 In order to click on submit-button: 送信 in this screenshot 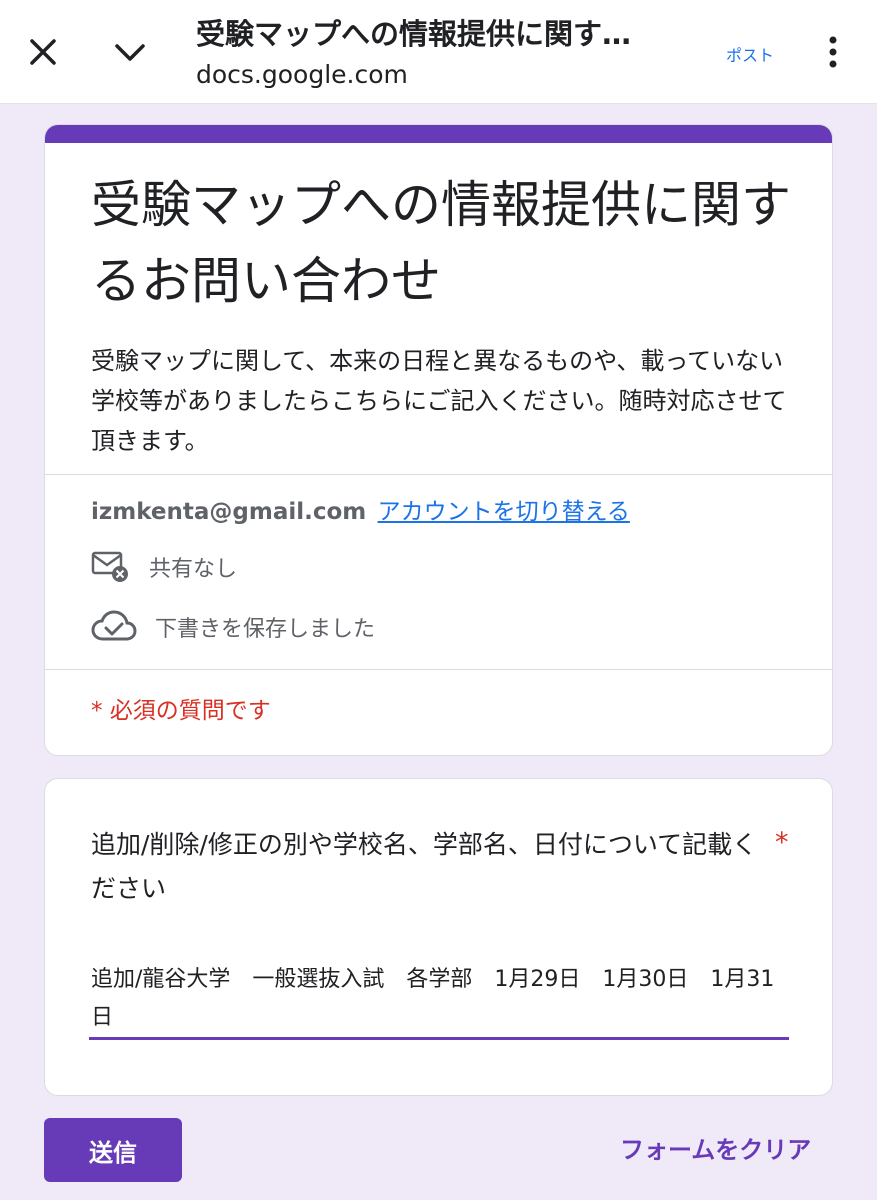, I will do `click(113, 1150)`.